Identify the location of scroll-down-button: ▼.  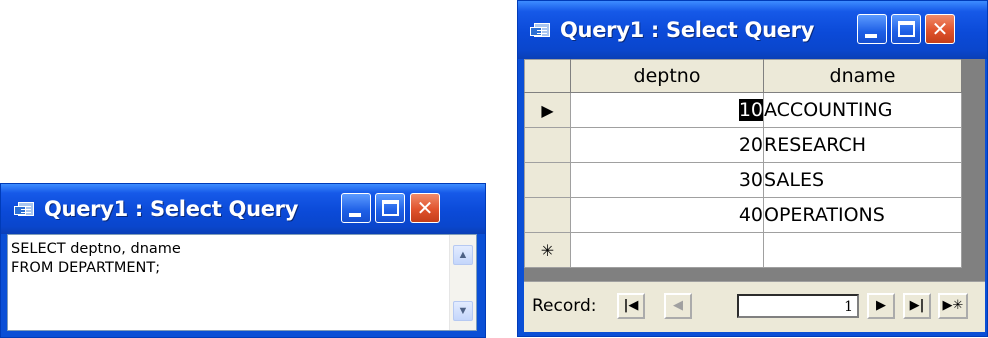
(463, 311).